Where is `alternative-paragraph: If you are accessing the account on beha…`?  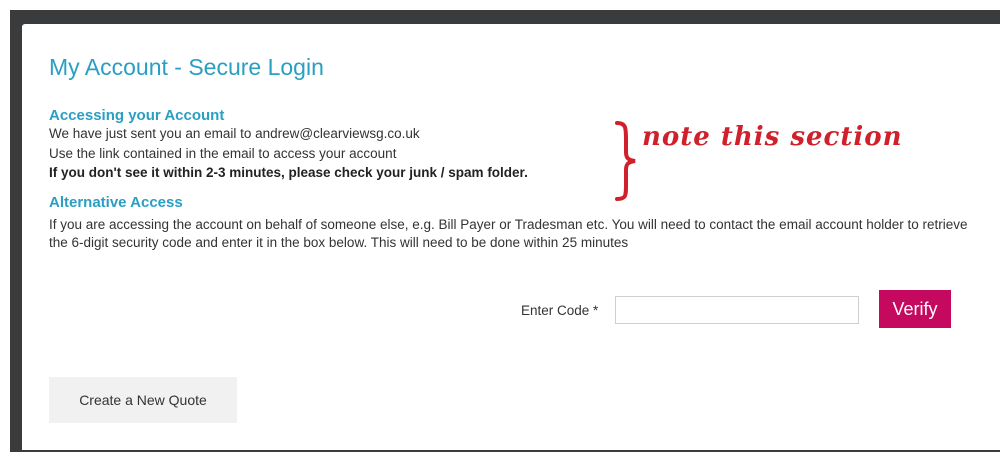
alternative-paragraph: If you are accessing the account on beha… is located at coordinates (508, 233).